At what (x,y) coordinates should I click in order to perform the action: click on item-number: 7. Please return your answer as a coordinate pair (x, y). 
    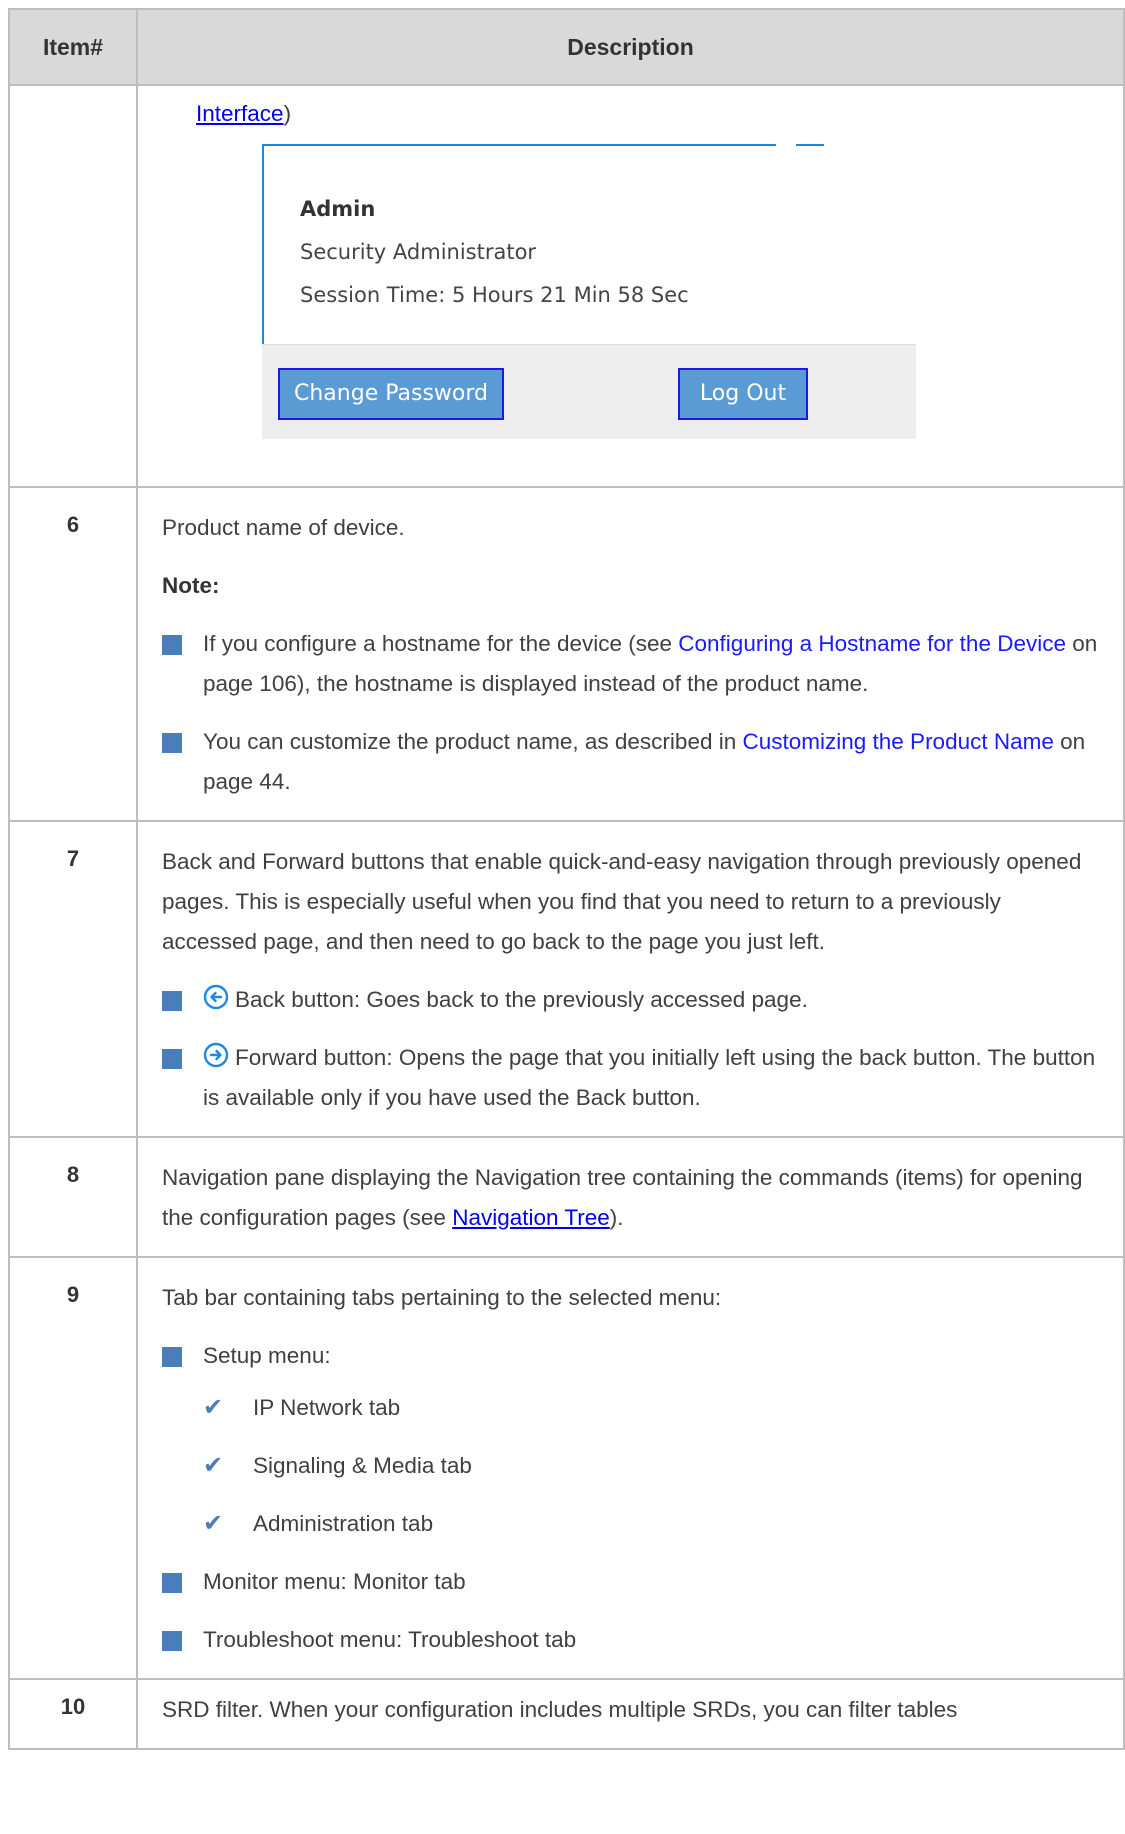
    Looking at the image, I should click on (73, 979).